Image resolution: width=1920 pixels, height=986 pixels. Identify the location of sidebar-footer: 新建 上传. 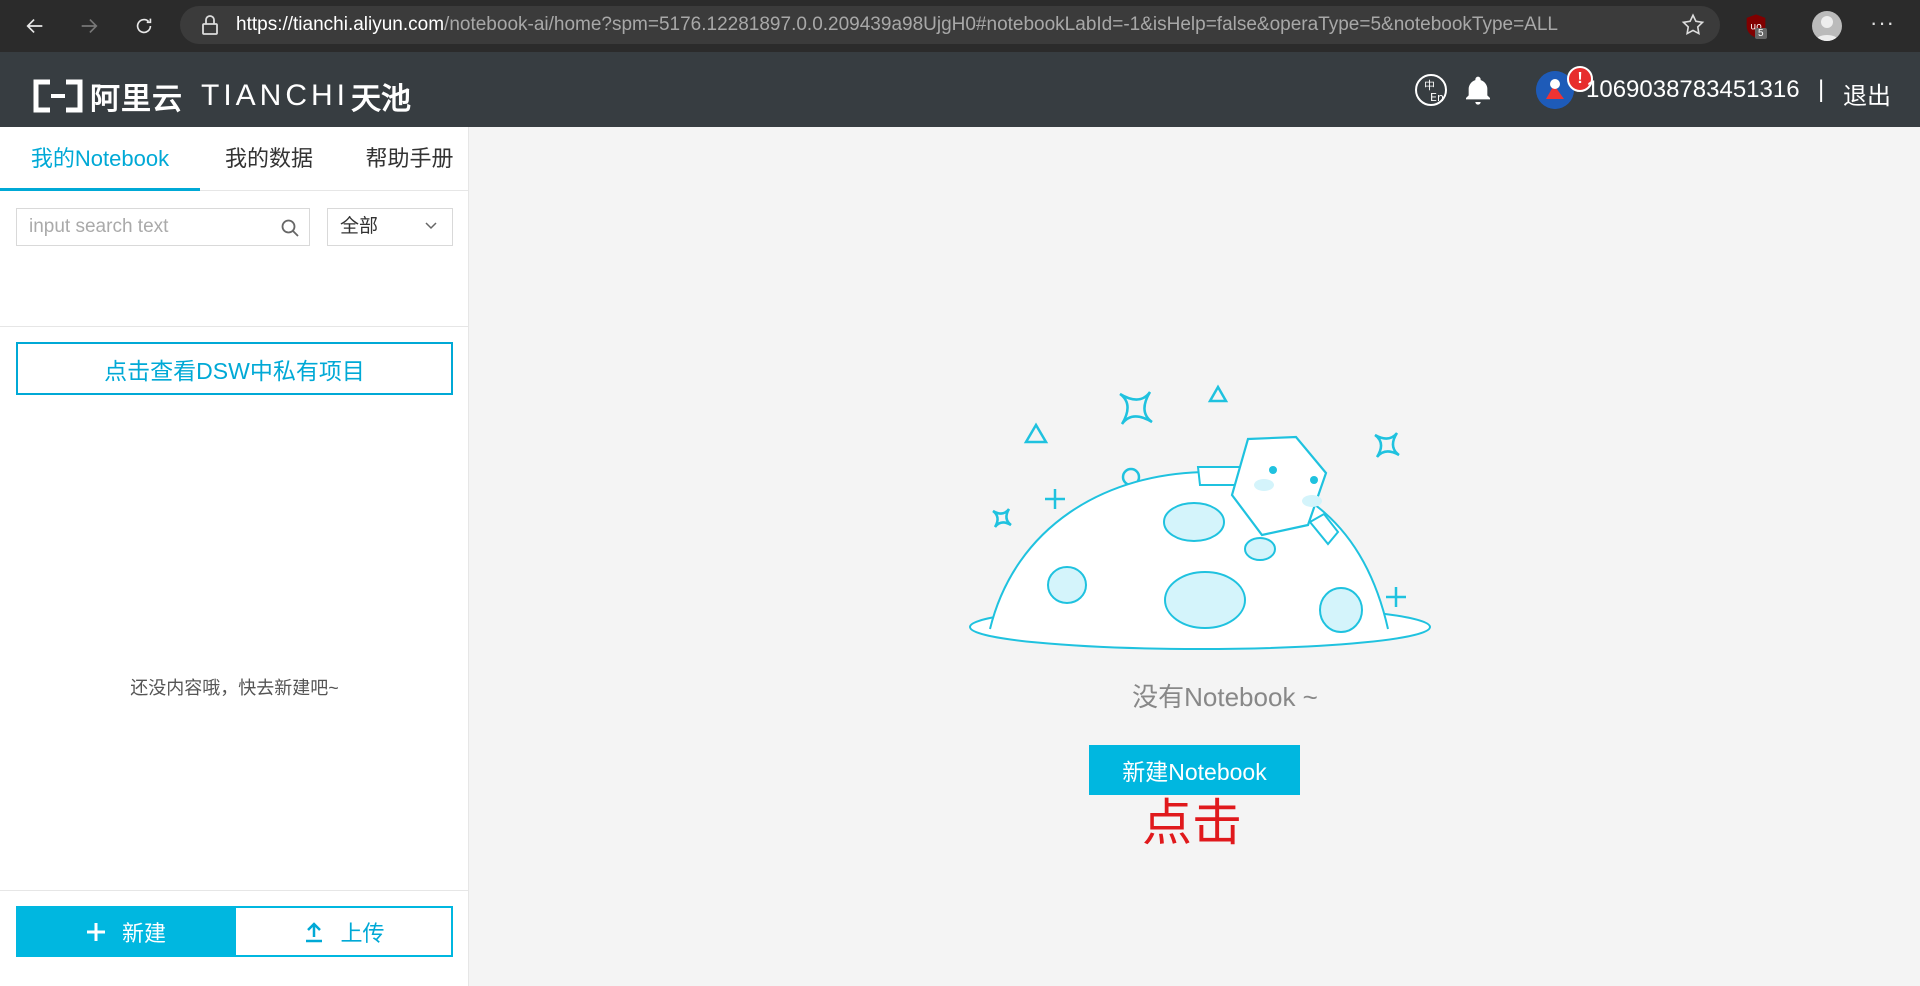
(234, 938).